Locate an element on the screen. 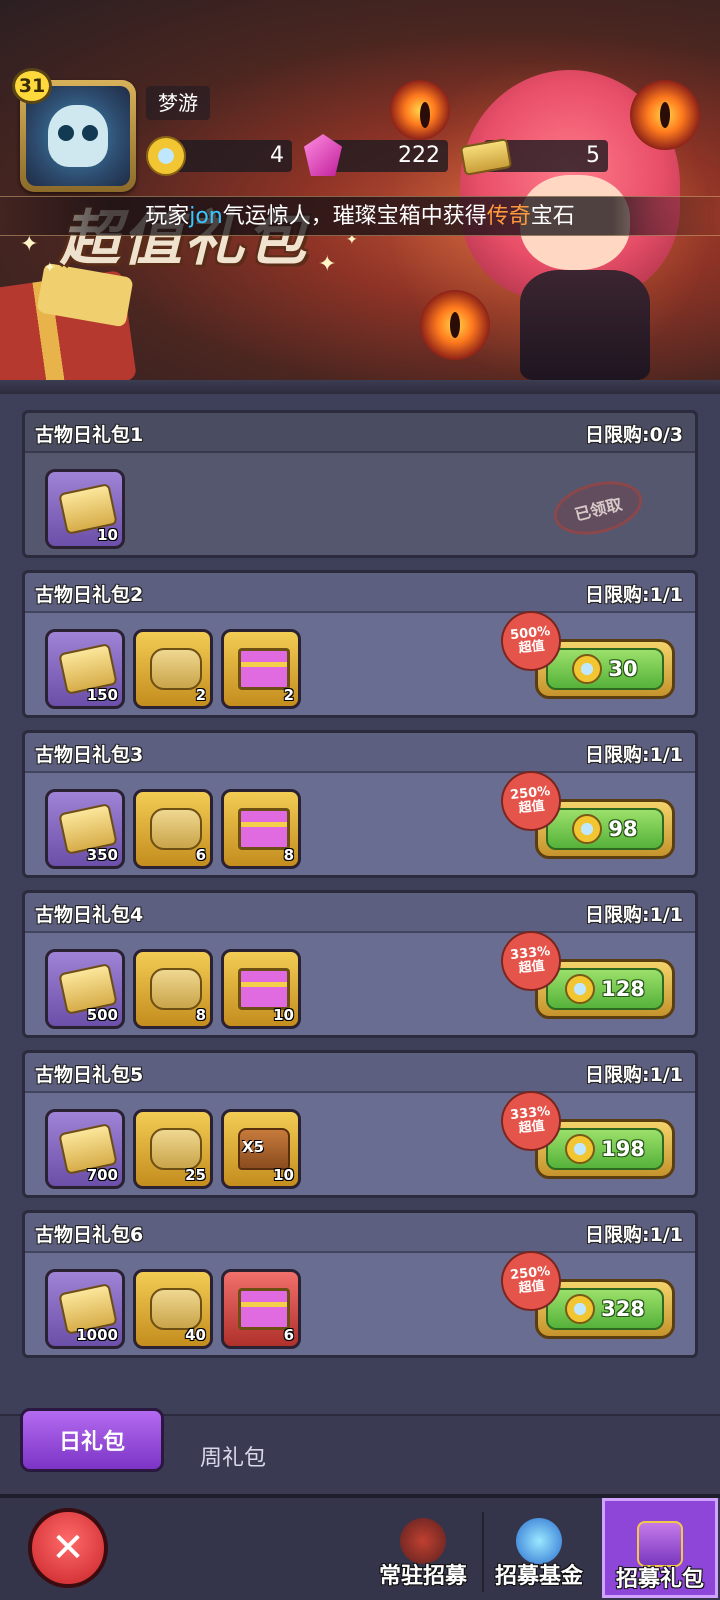 This screenshot has height=1600, width=720. reward-quantity: 700 is located at coordinates (102, 1175).